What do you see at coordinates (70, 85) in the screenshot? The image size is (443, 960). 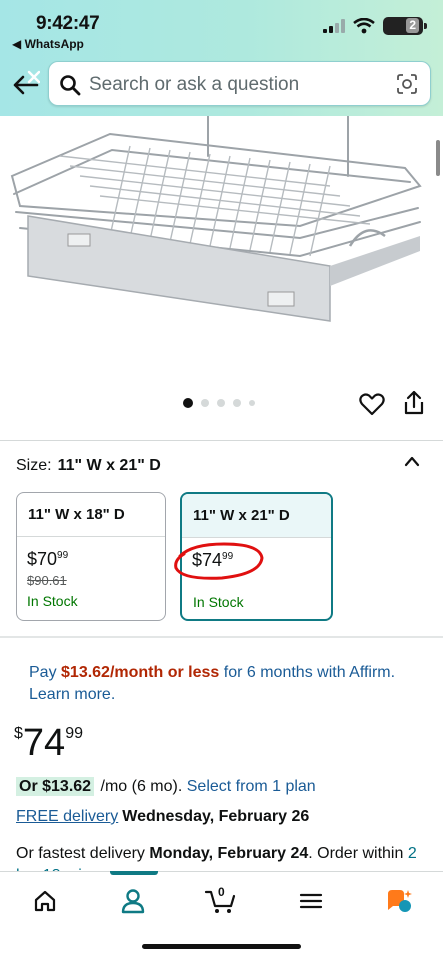 I see `search-icon` at bounding box center [70, 85].